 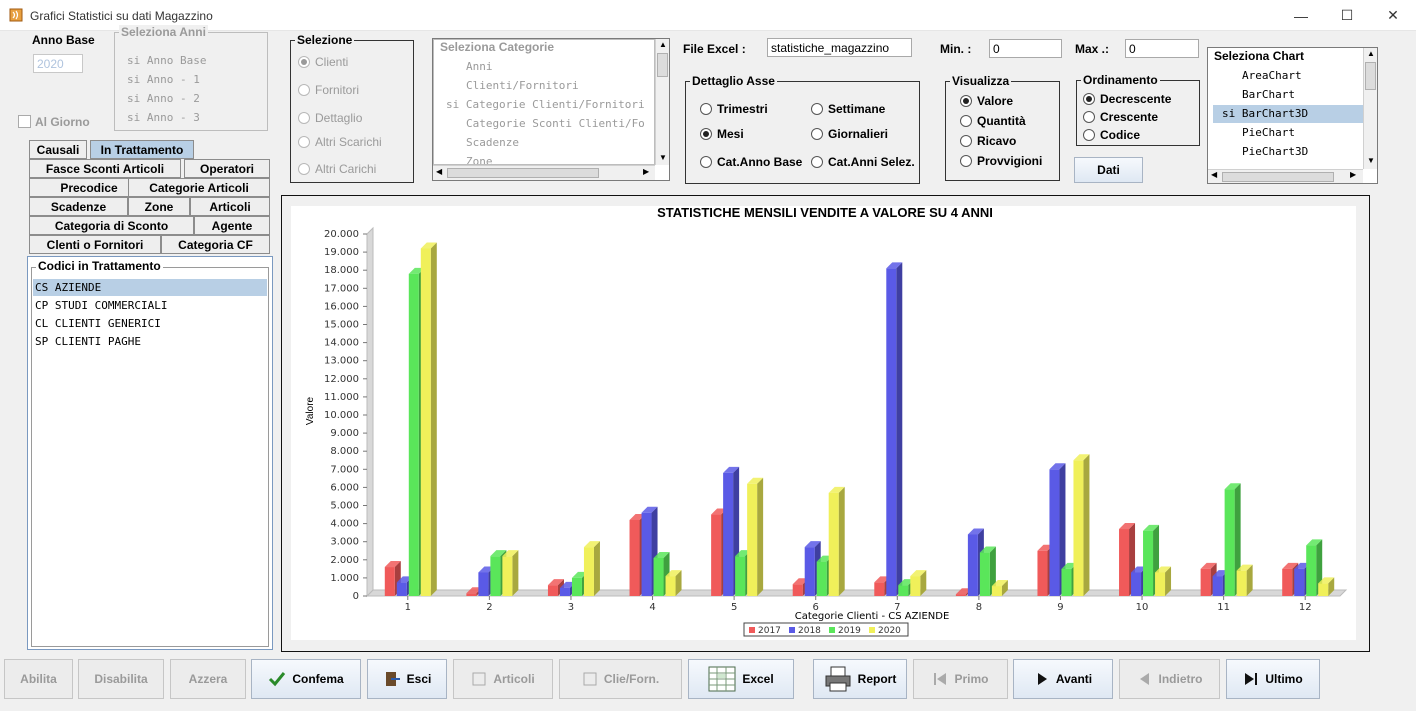 I want to click on tab-clienti-fornitori: Clenti o Fornitori, so click(x=95, y=244).